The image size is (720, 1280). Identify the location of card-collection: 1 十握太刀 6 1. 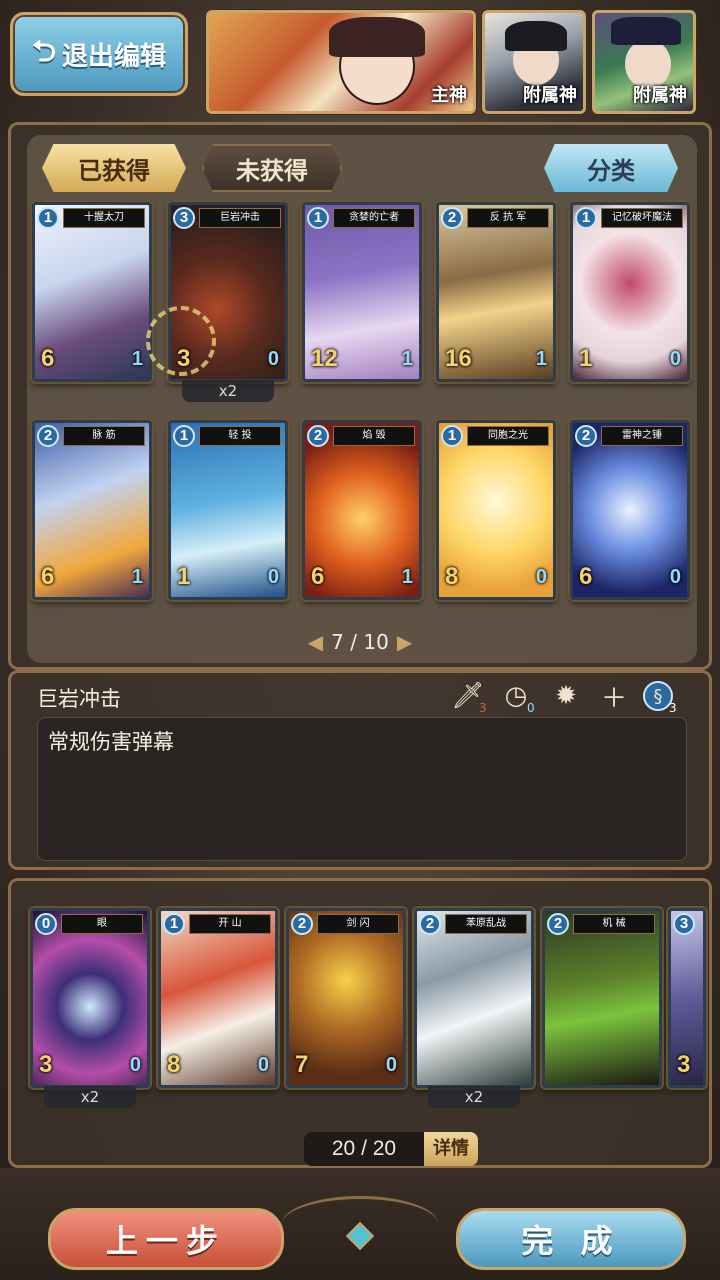
(92, 292).